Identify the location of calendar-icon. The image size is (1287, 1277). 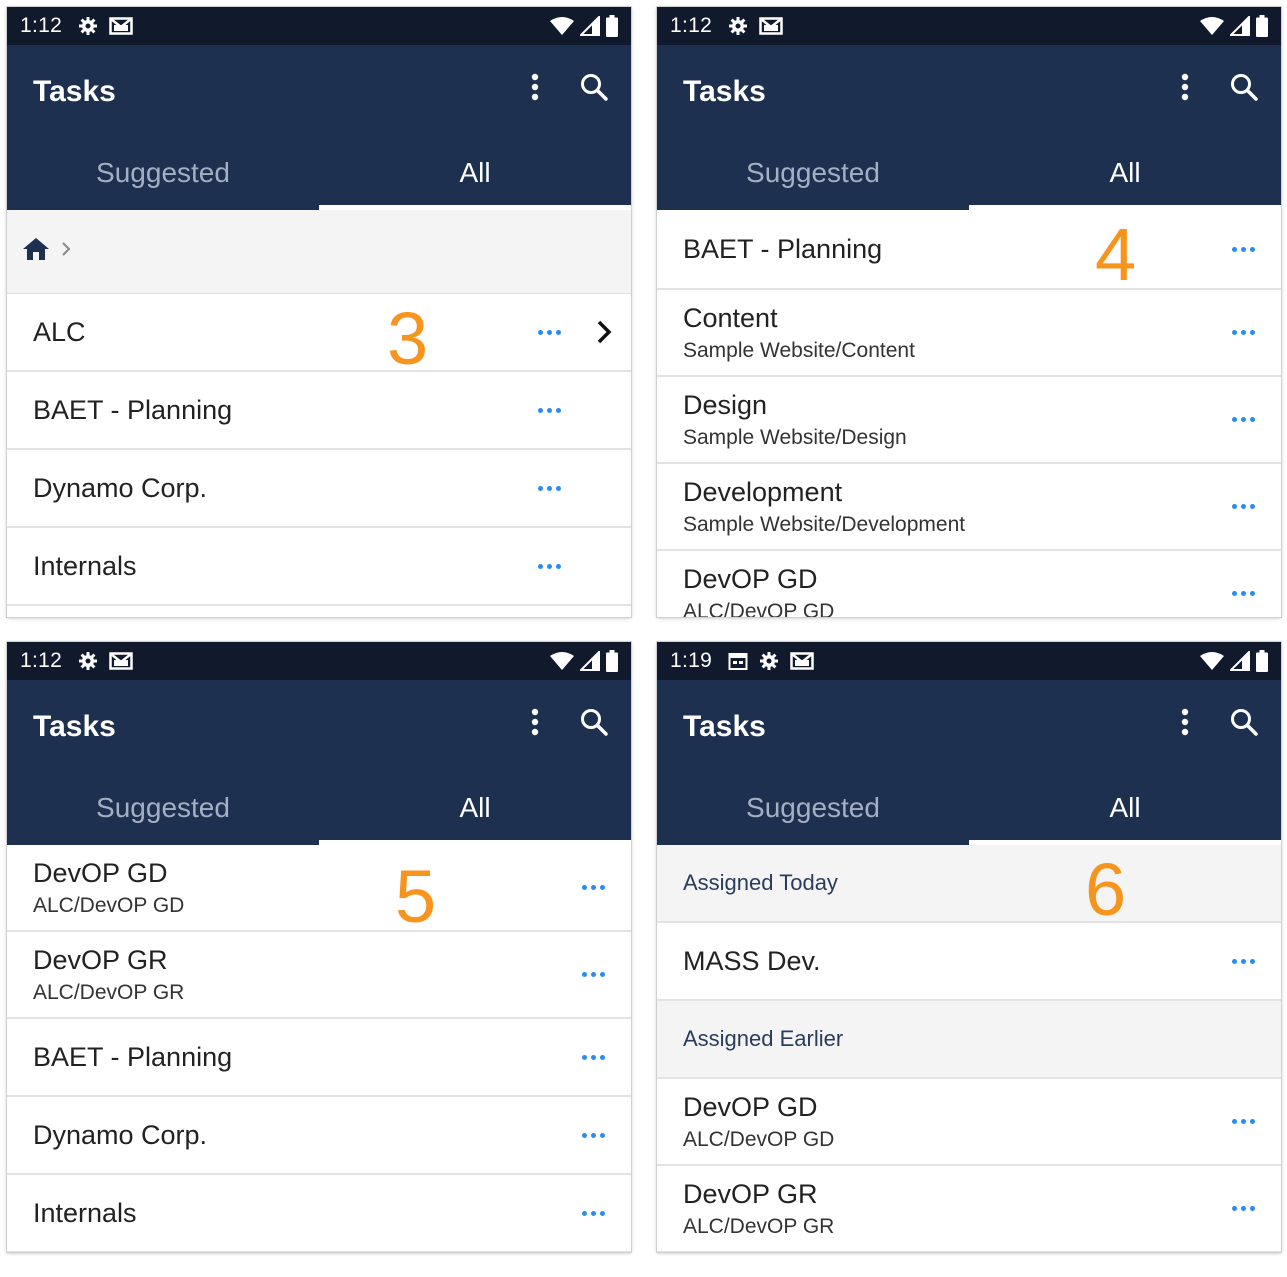
(738, 661).